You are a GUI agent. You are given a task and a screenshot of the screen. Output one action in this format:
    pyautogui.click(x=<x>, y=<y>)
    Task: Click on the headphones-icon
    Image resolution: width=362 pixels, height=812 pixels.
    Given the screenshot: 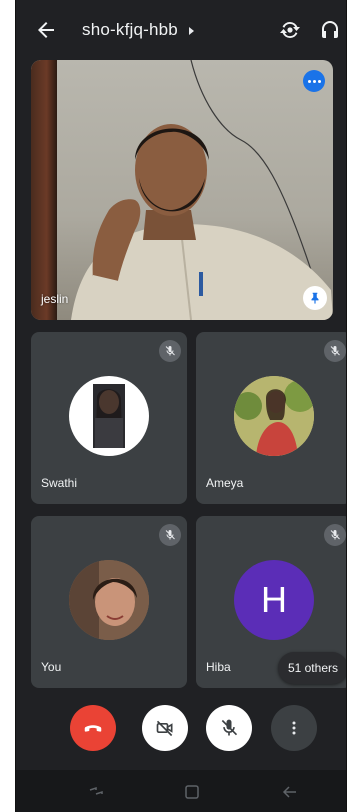 What is the action you would take?
    pyautogui.click(x=330, y=29)
    